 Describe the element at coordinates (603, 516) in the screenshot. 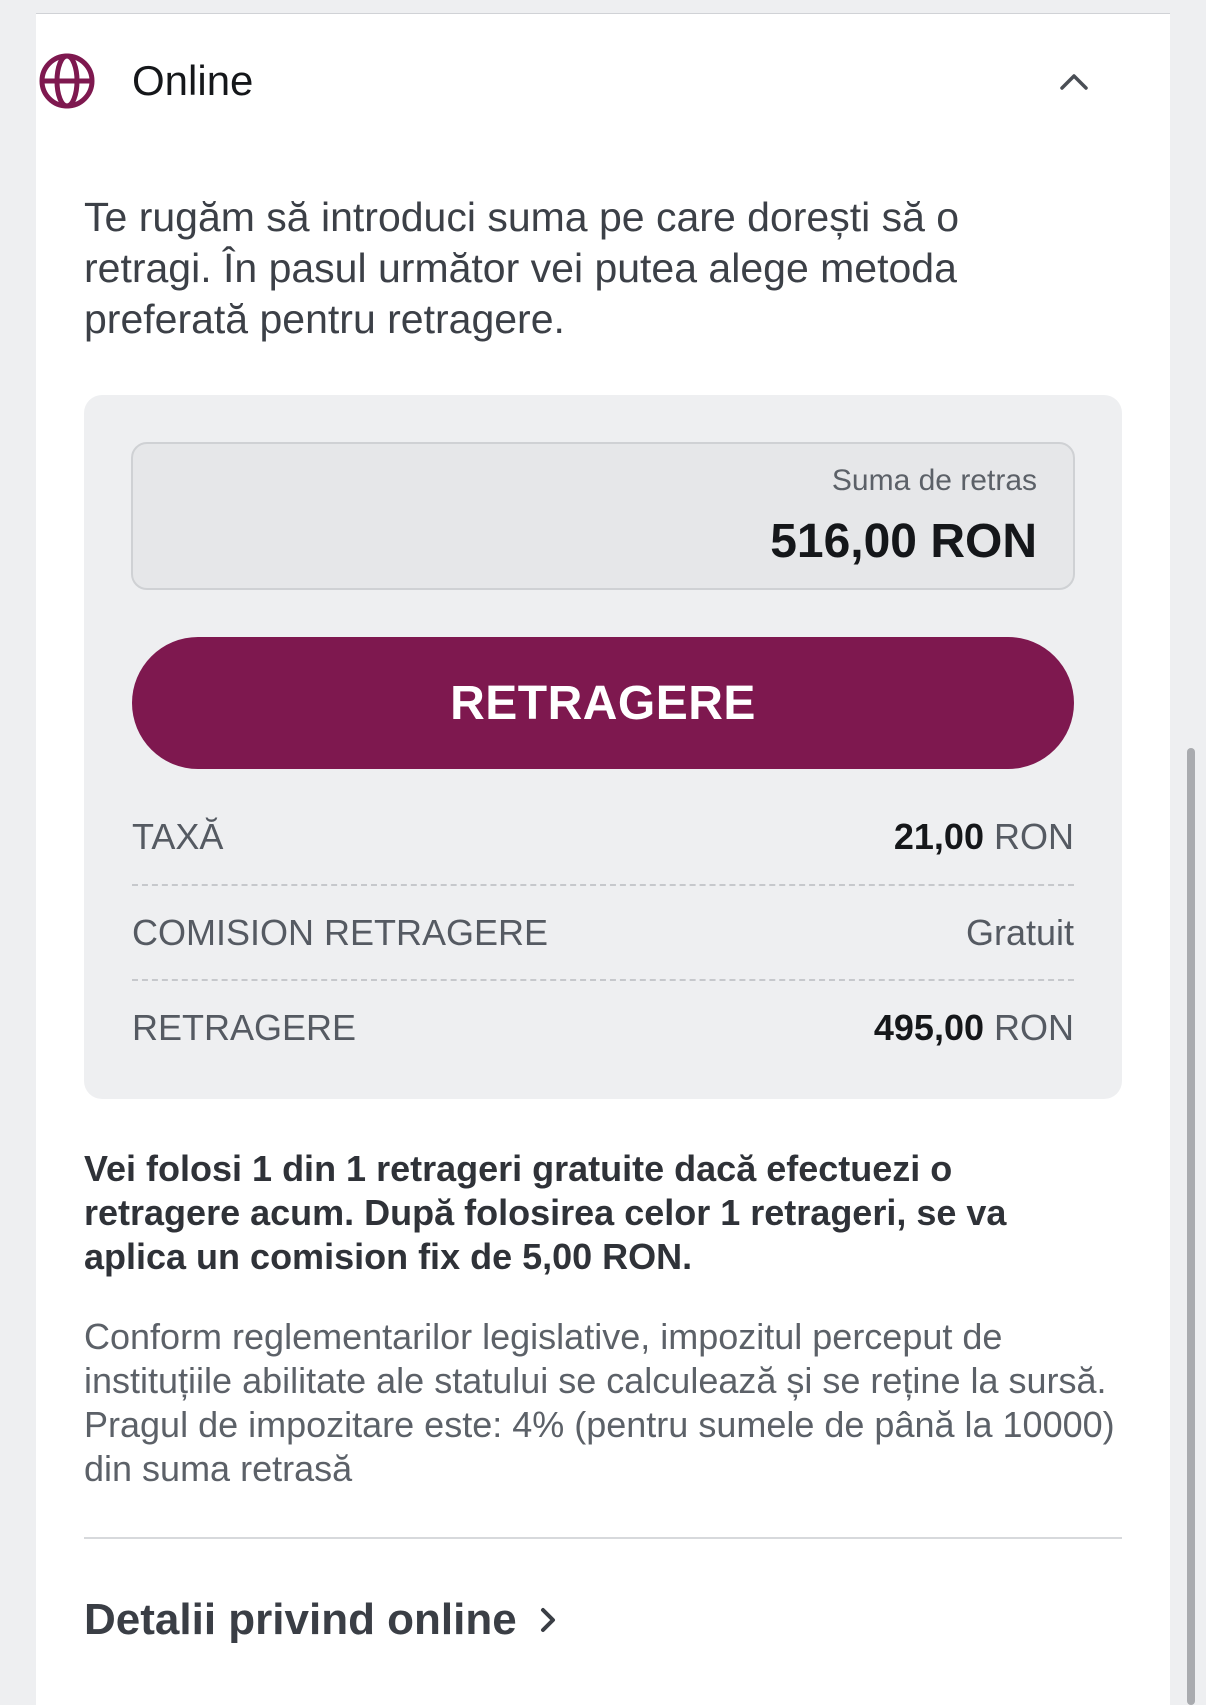

I see `amount-input: Suma de retras 516,00 RON` at that location.